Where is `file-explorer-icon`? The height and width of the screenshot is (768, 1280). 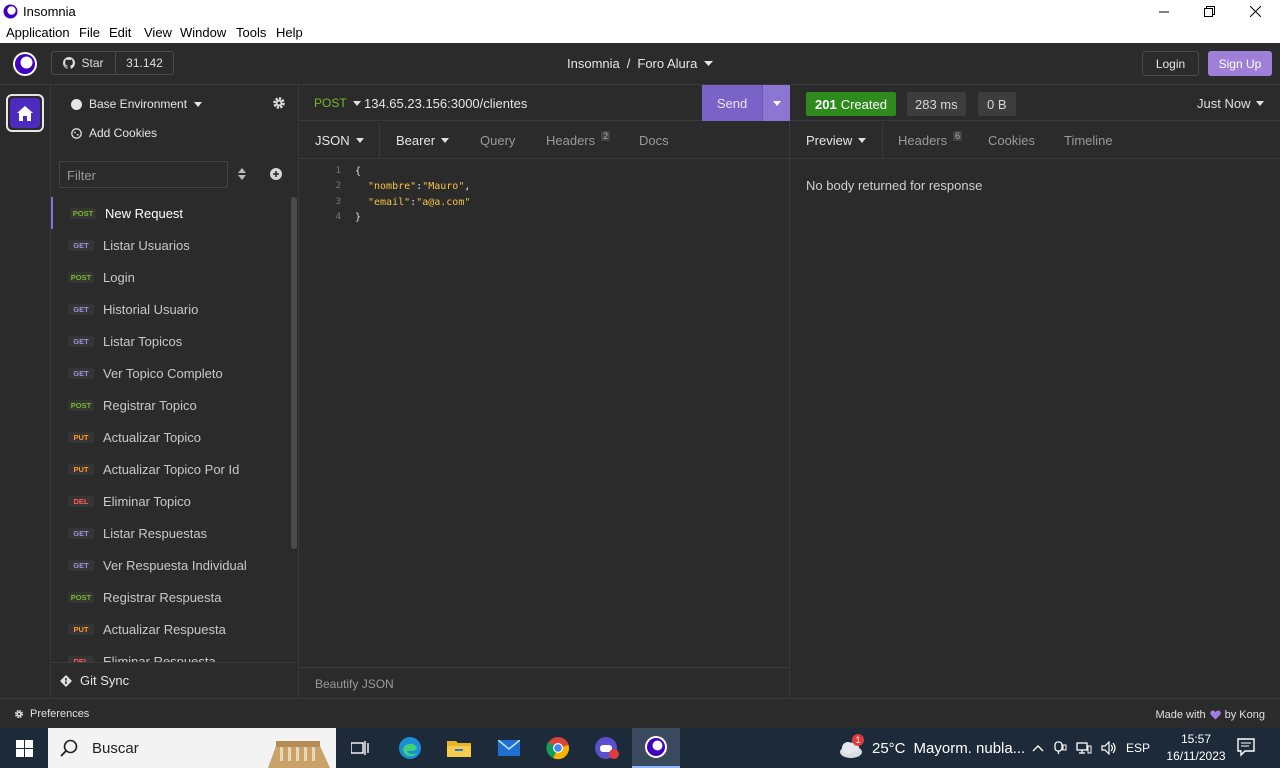
file-explorer-icon is located at coordinates (459, 748).